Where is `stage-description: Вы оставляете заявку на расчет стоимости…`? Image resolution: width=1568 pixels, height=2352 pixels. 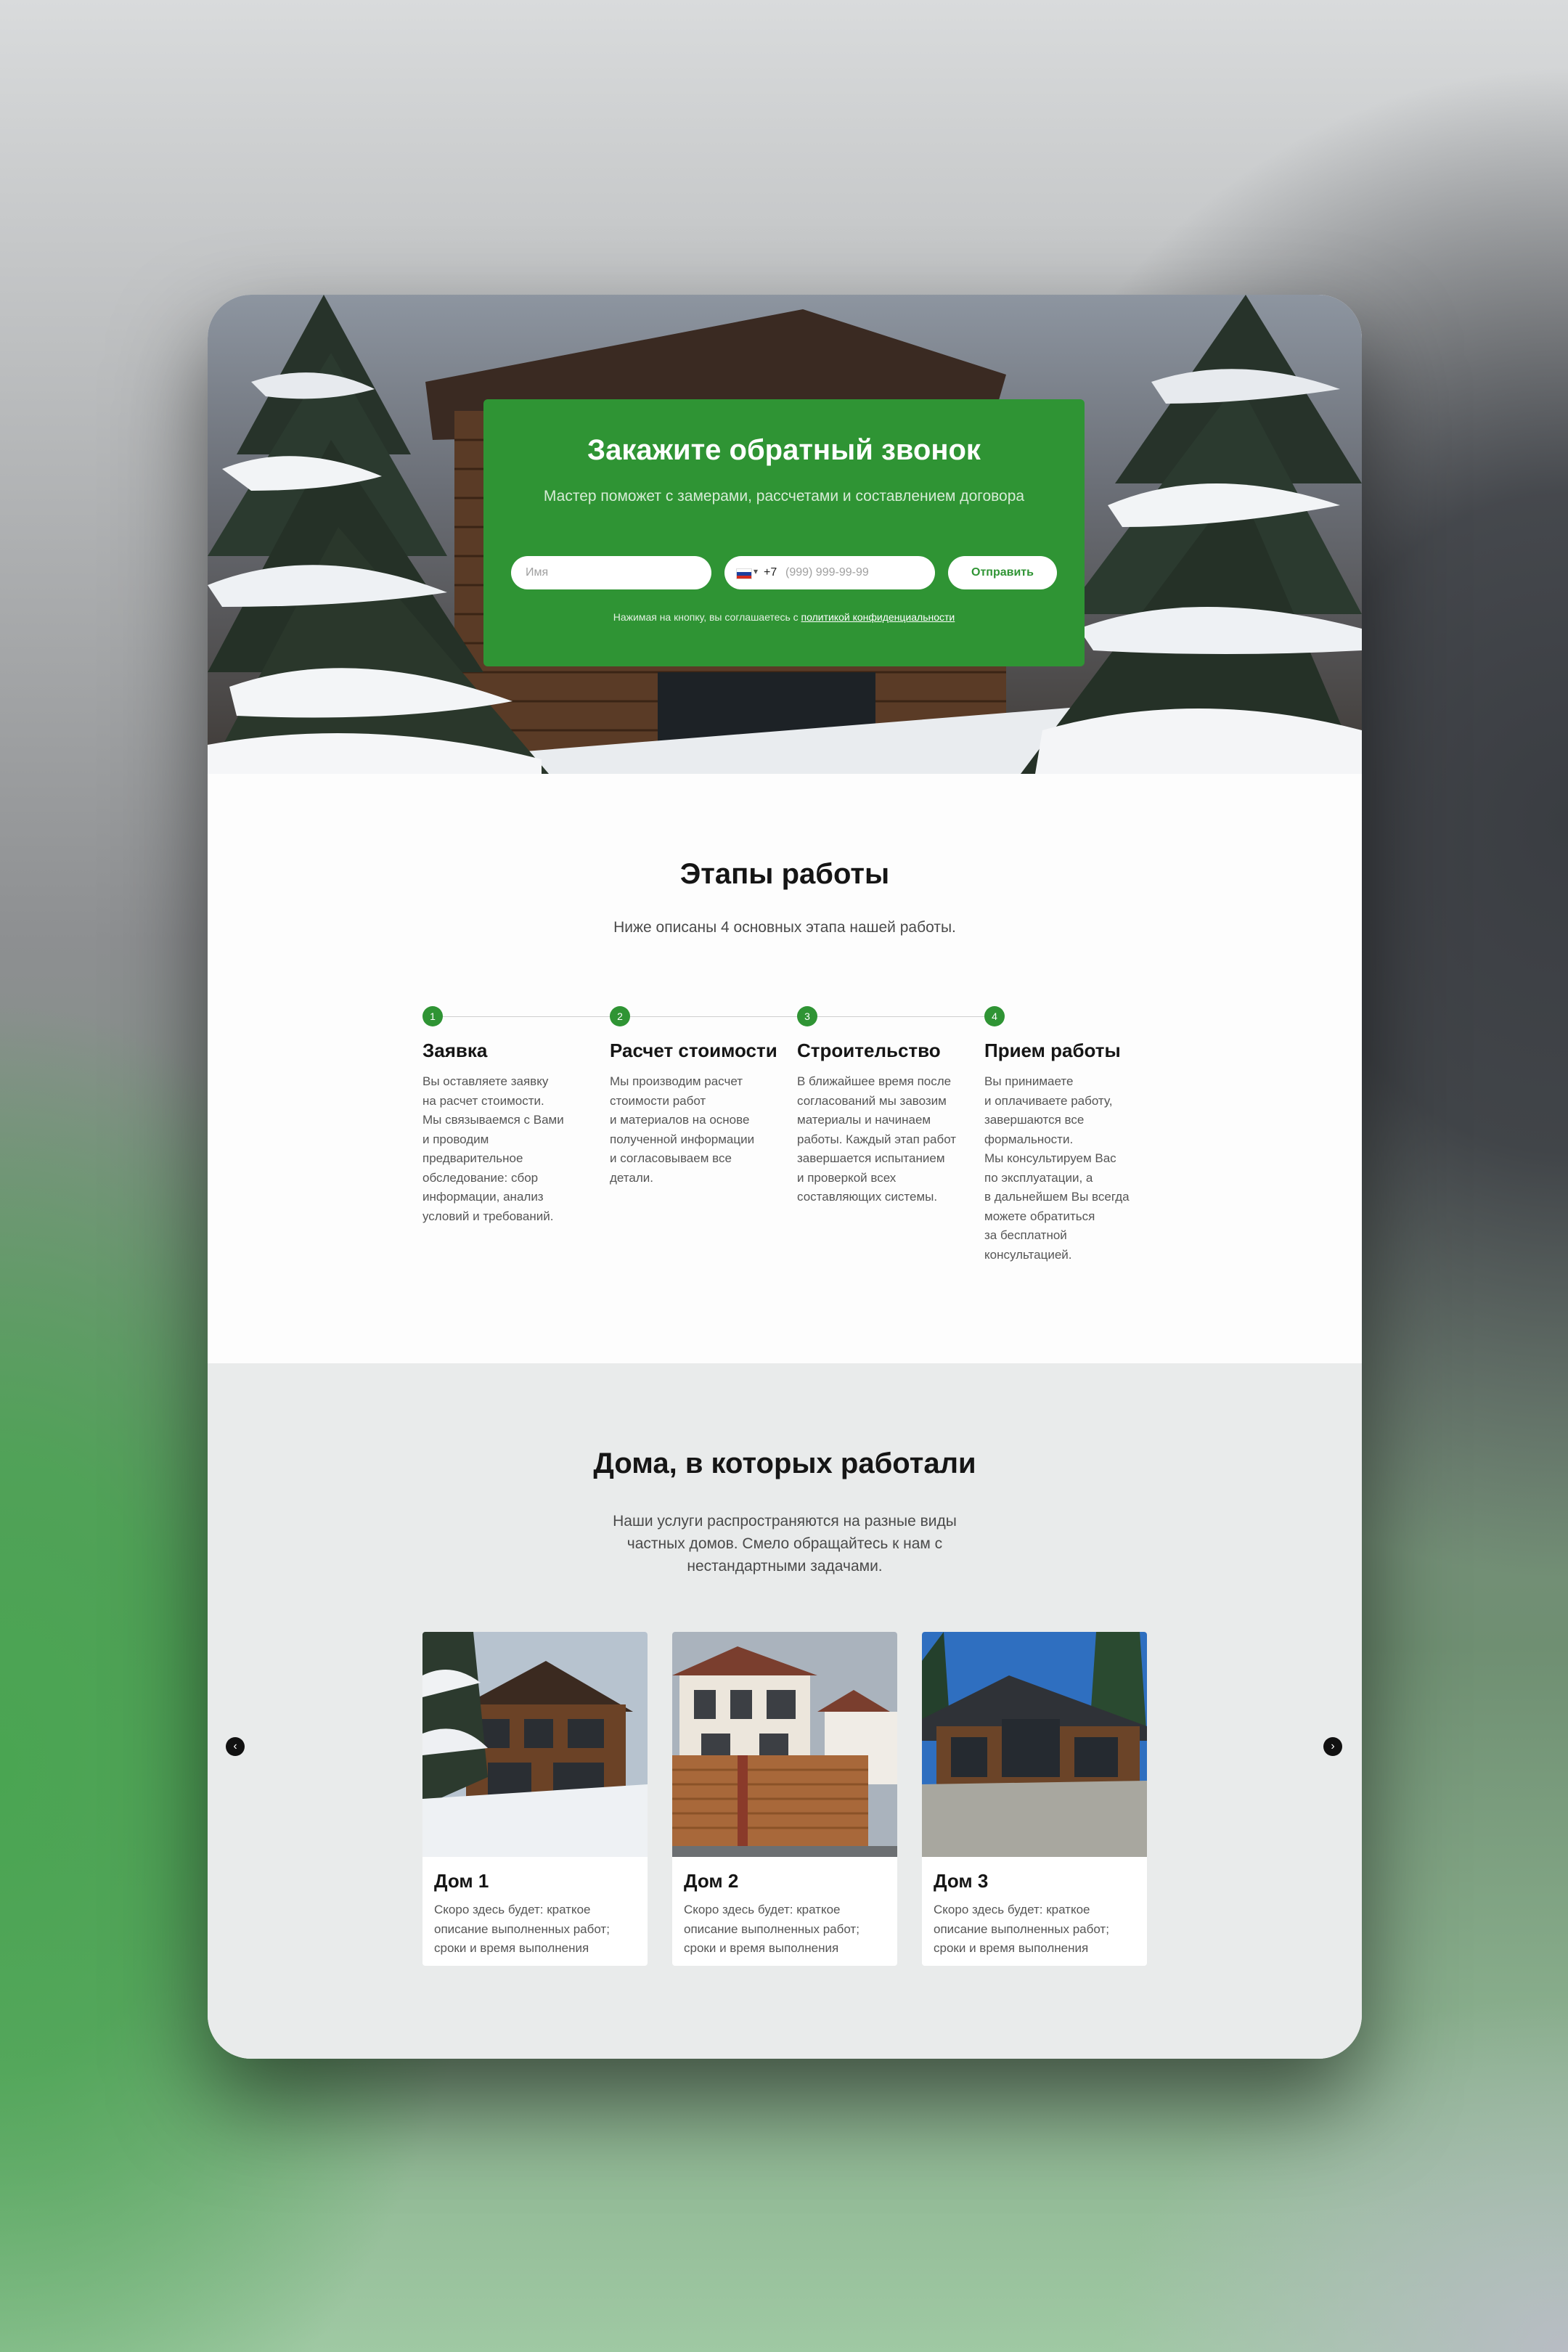 stage-description: Вы оставляете заявку на расчет стоимости… is located at coordinates (493, 1149).